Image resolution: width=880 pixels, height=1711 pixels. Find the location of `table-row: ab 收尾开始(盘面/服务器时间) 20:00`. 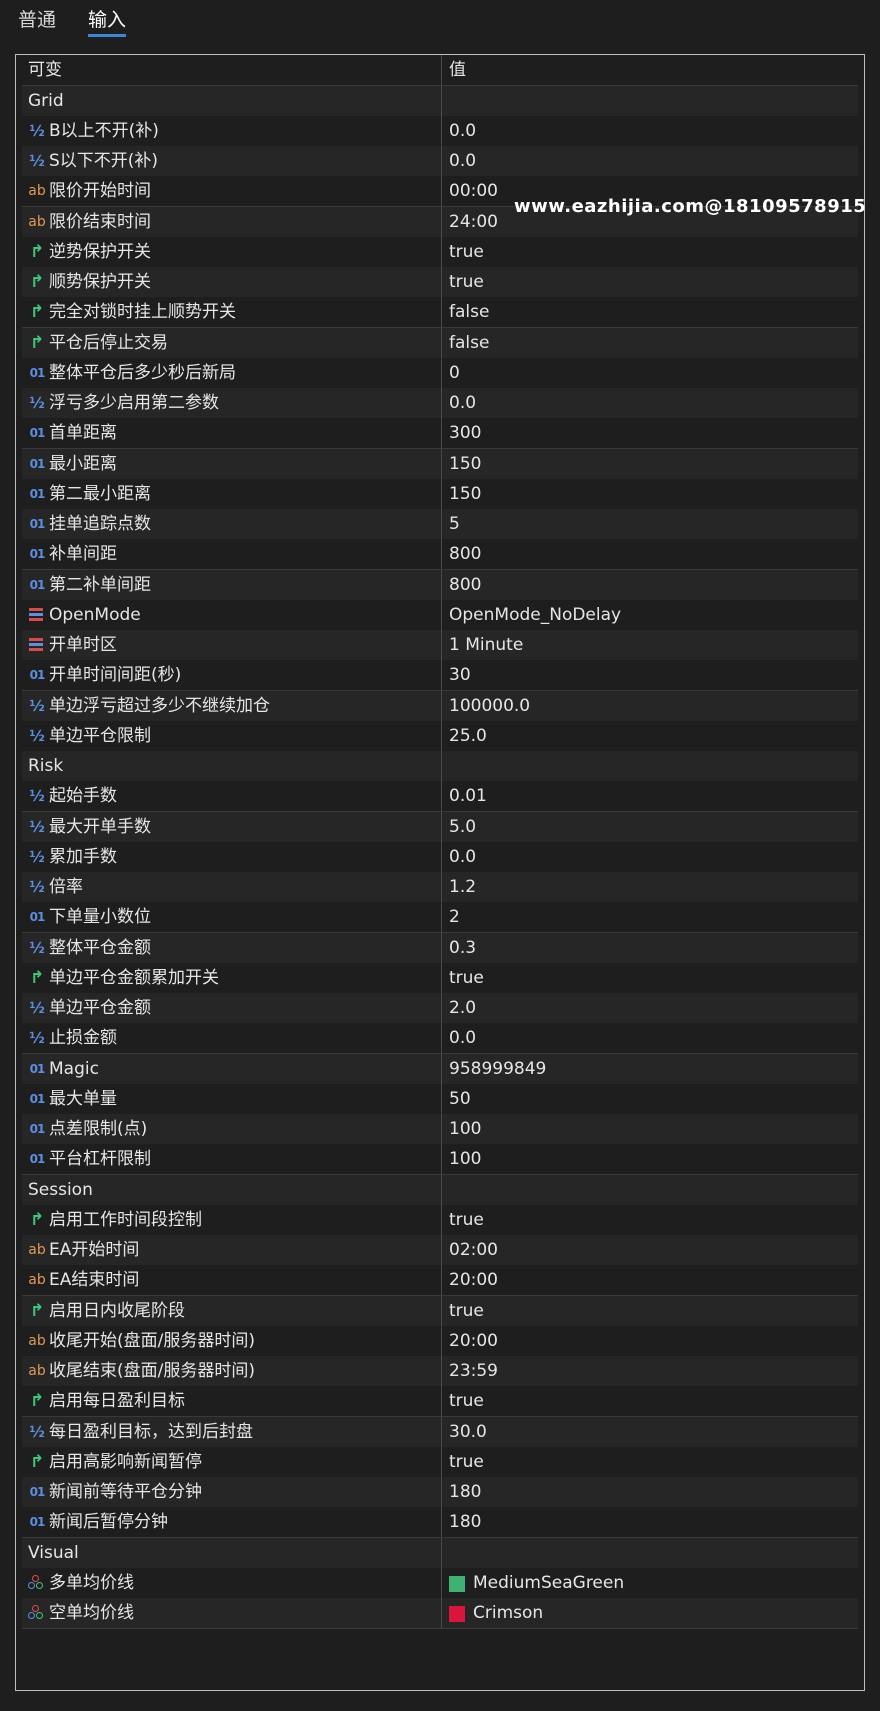

table-row: ab 收尾开始(盘面/服务器时间) 20:00 is located at coordinates (440, 1341).